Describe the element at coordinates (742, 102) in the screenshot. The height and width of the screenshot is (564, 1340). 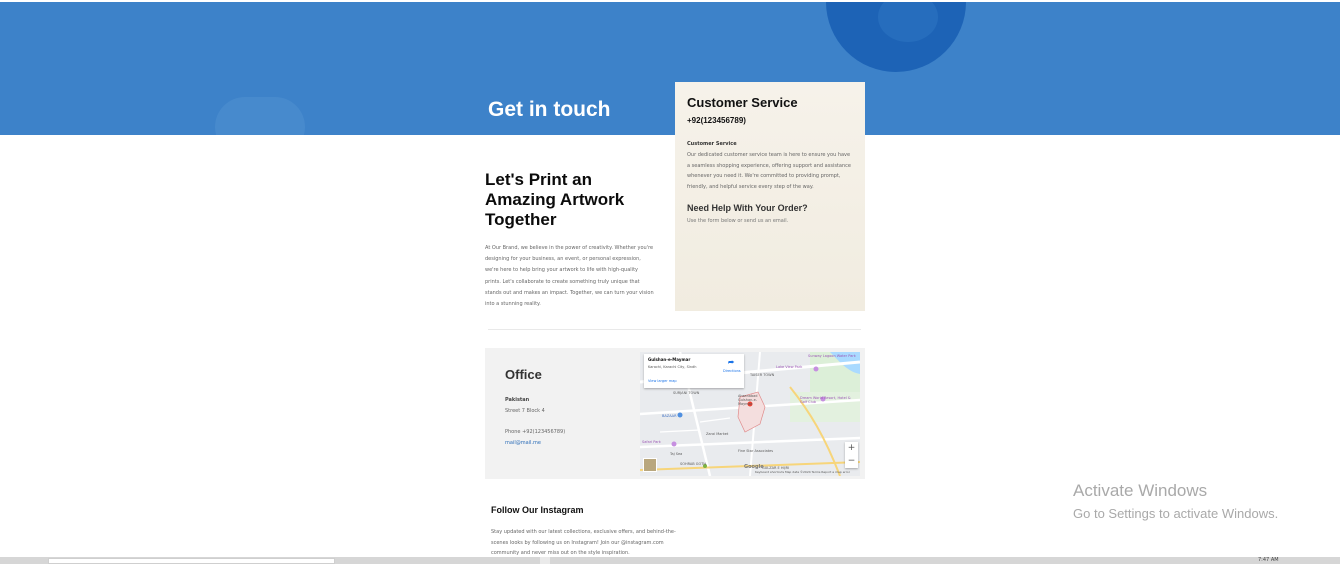
I see `customer-service-title: Customer Service` at that location.